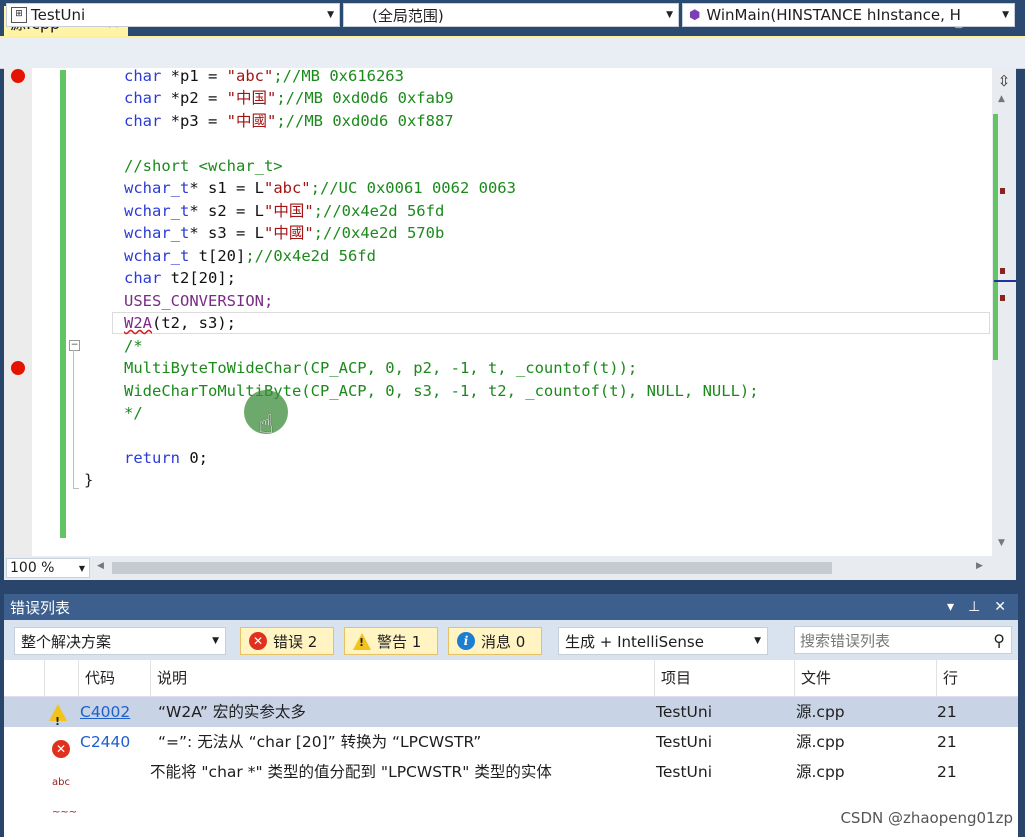 The width and height of the screenshot is (1025, 837). What do you see at coordinates (472, 568) in the screenshot?
I see `horizontal-scrollbar-thumb` at bounding box center [472, 568].